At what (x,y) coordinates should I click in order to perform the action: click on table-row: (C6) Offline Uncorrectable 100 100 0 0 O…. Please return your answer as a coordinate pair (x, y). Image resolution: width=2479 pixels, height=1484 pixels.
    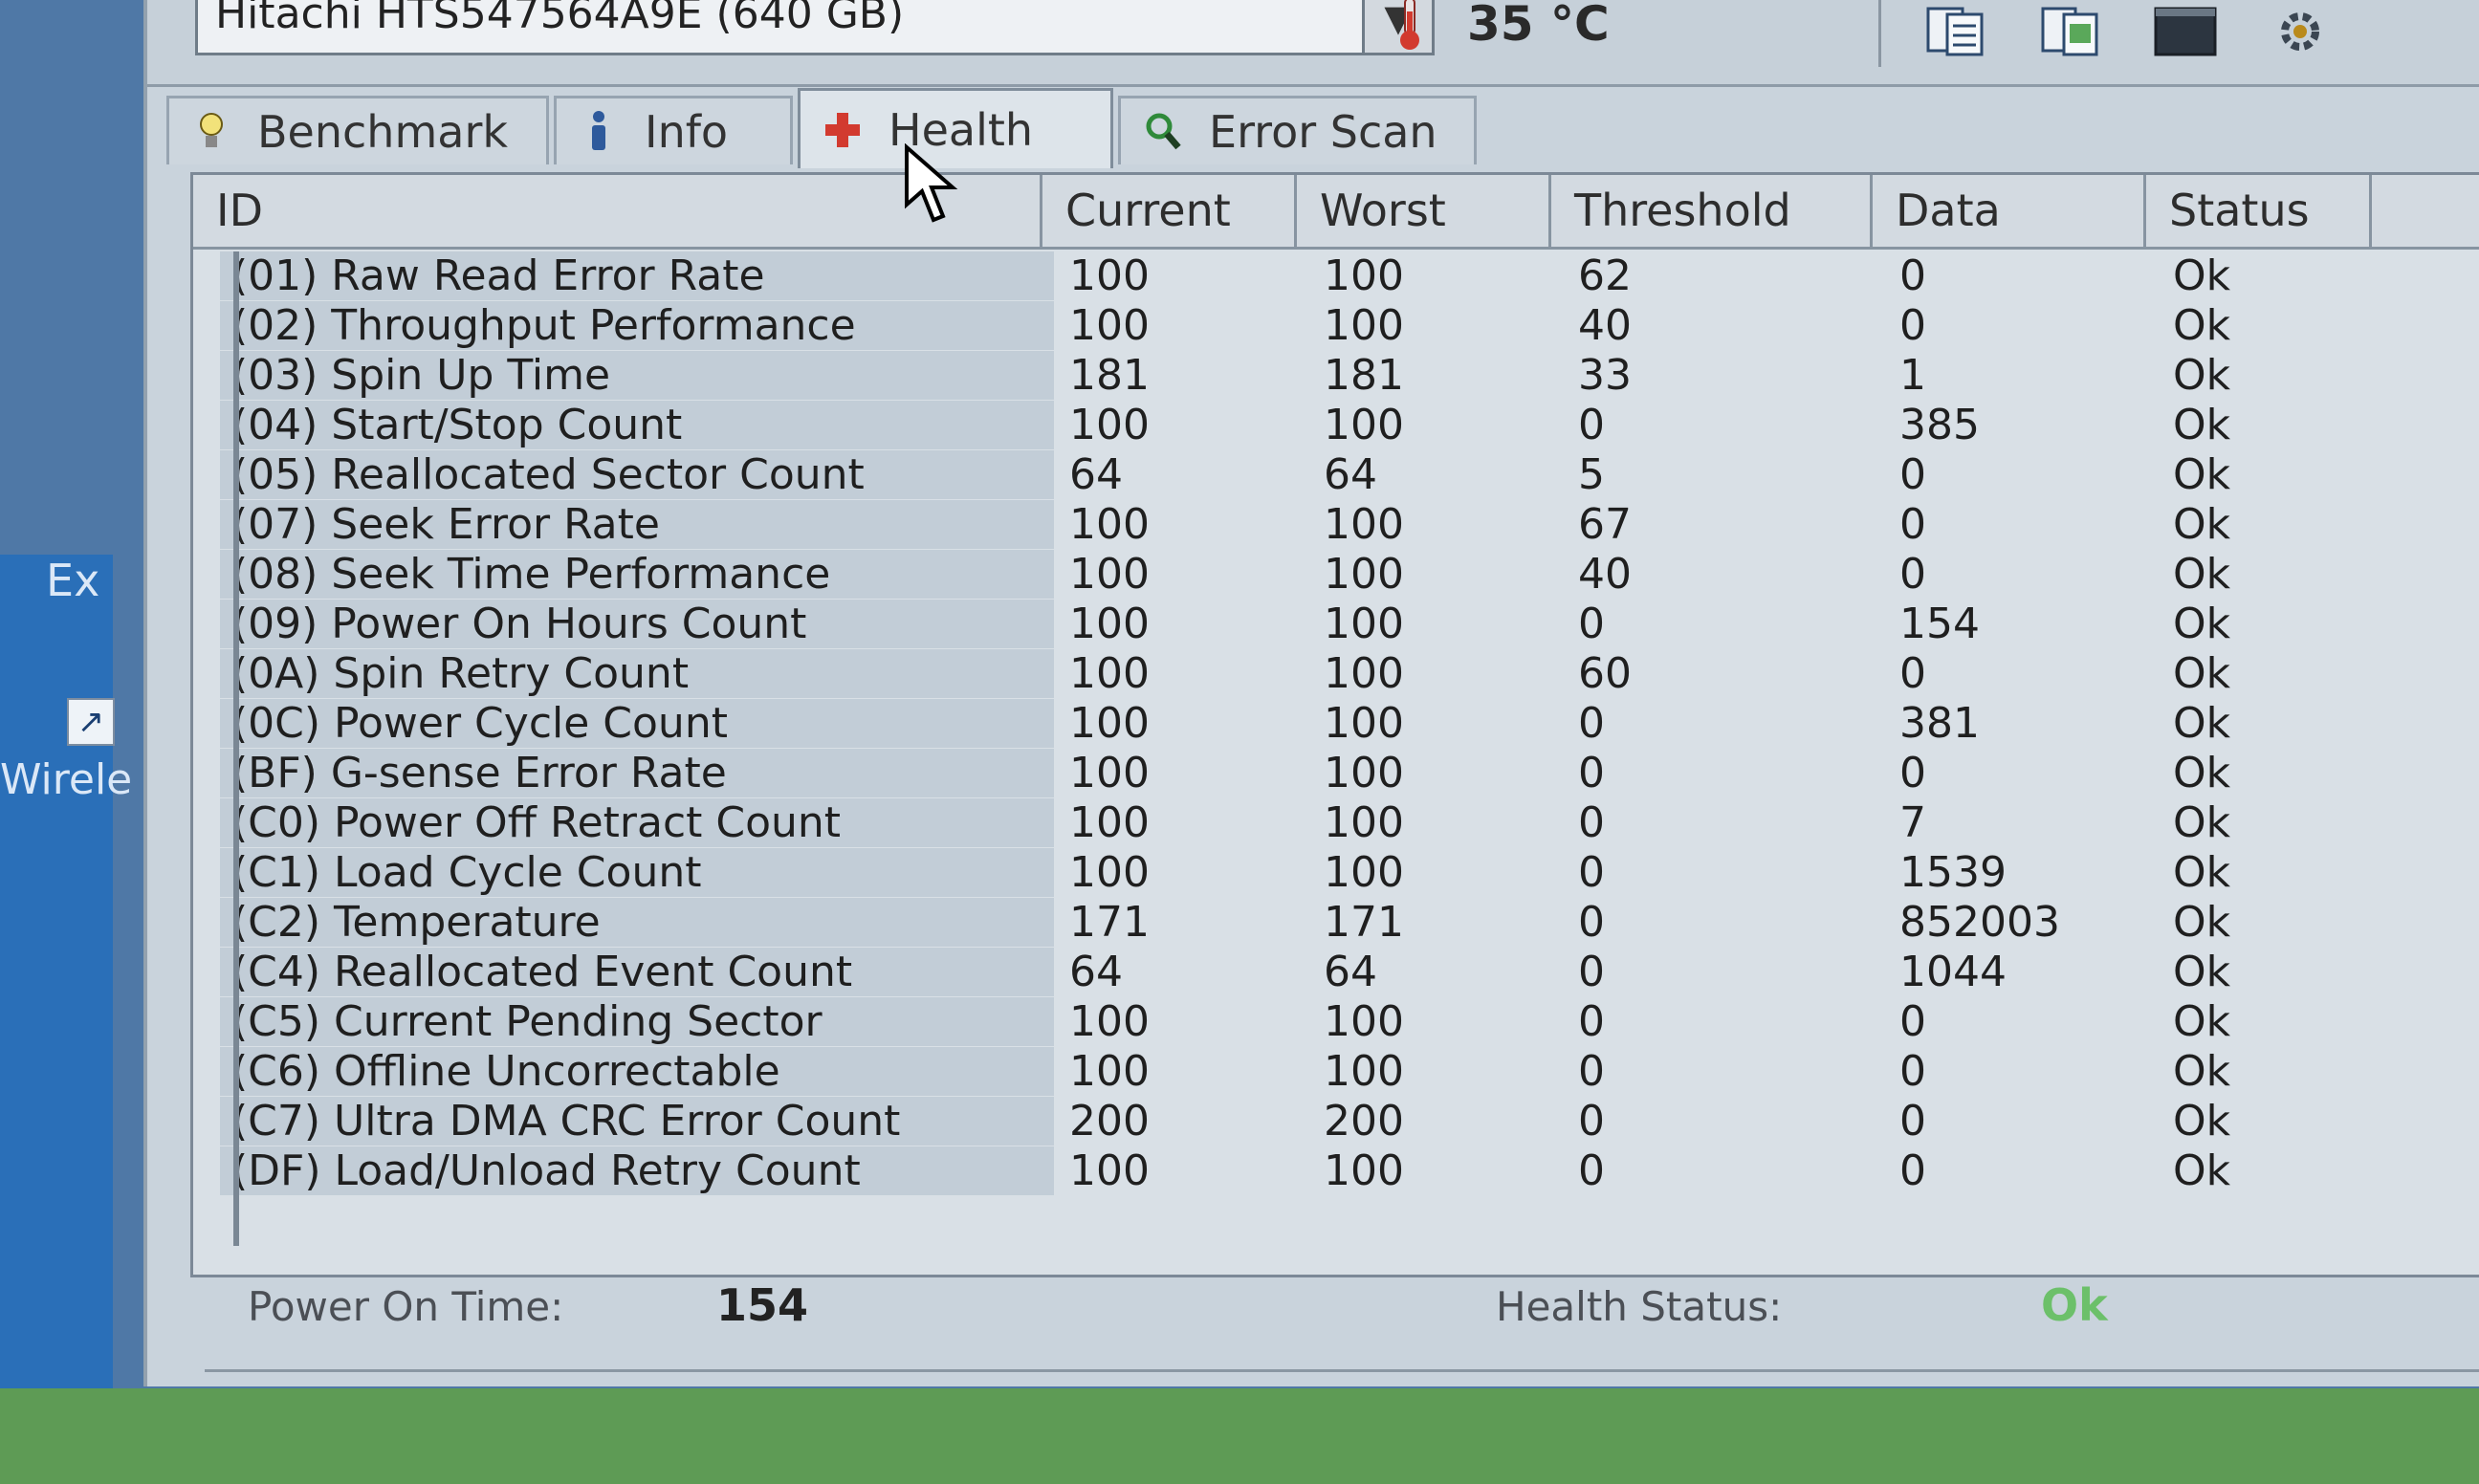
    Looking at the image, I should click on (1336, 1072).